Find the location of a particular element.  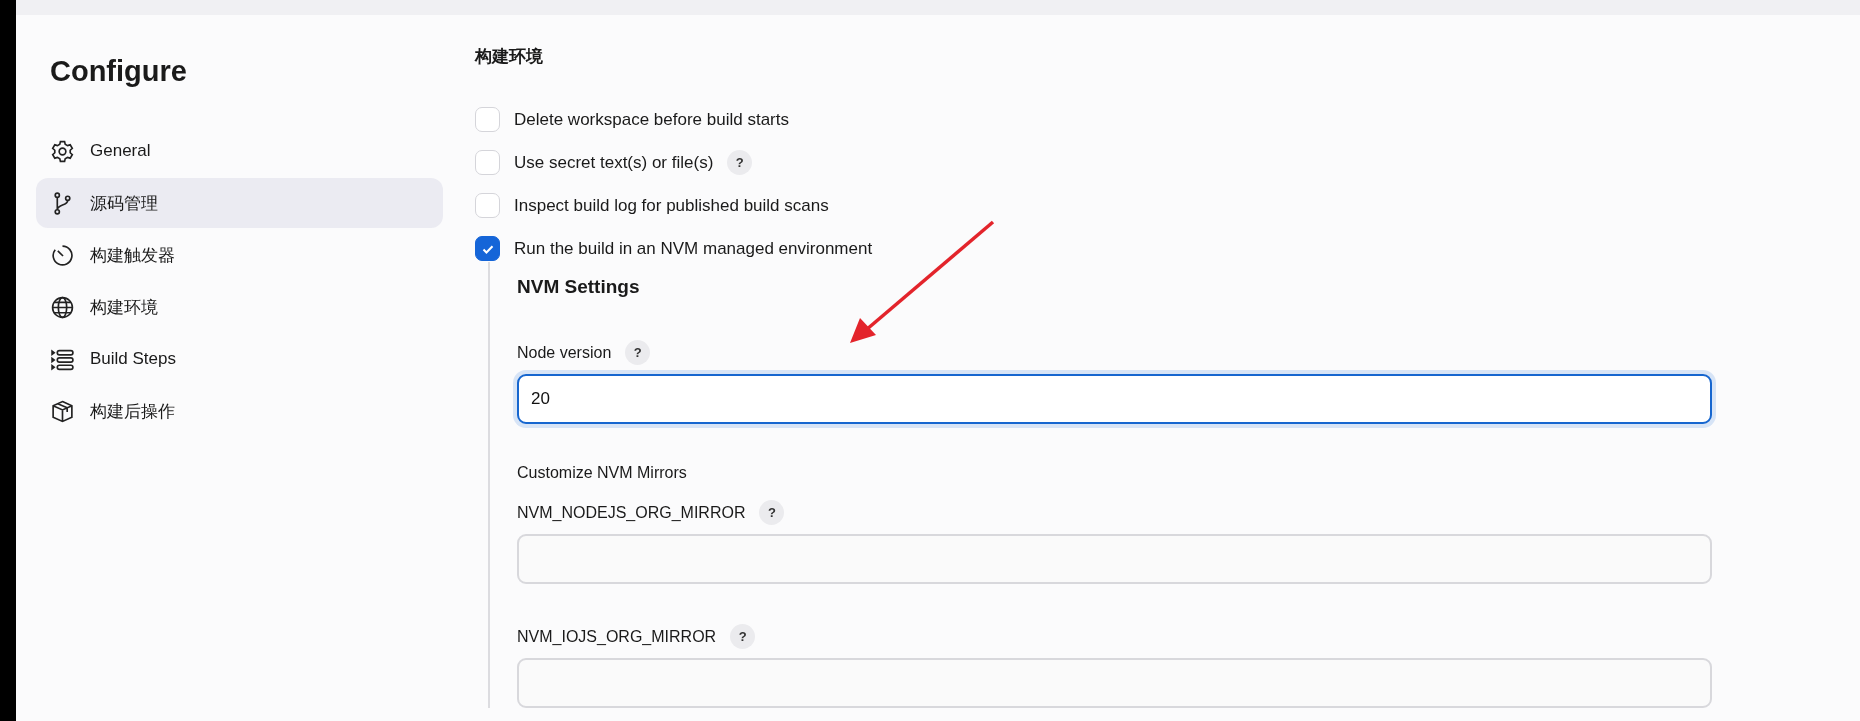

checkbox is located at coordinates (487, 248).